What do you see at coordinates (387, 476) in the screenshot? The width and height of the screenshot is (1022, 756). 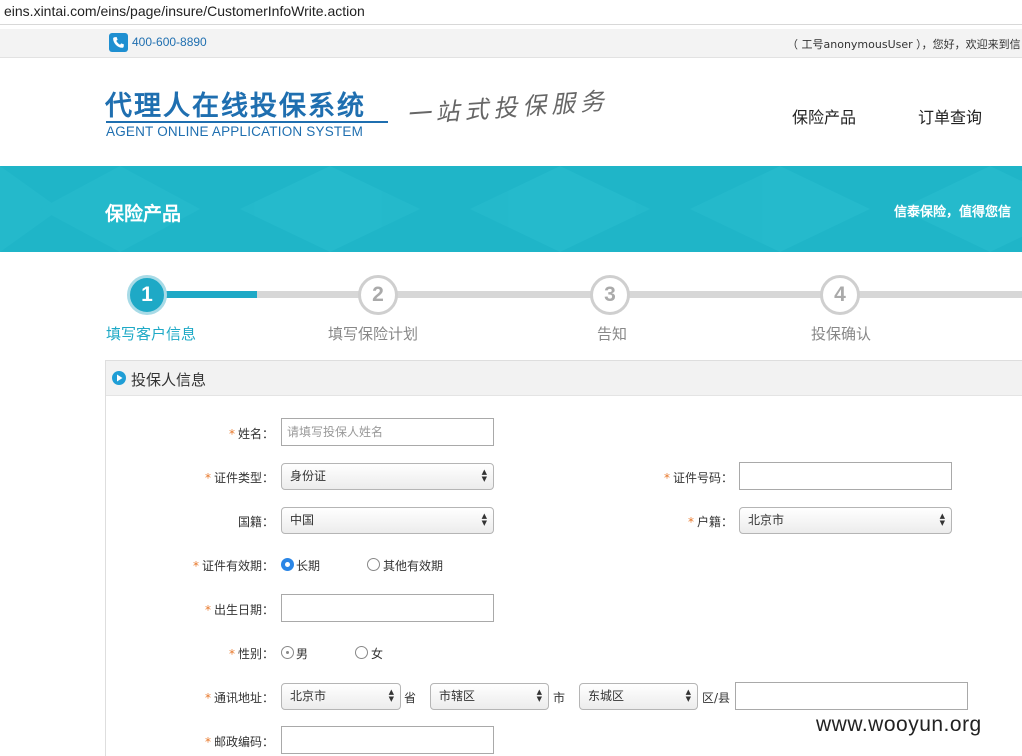 I see `id-type-select: 身份证 ▲ ▼` at bounding box center [387, 476].